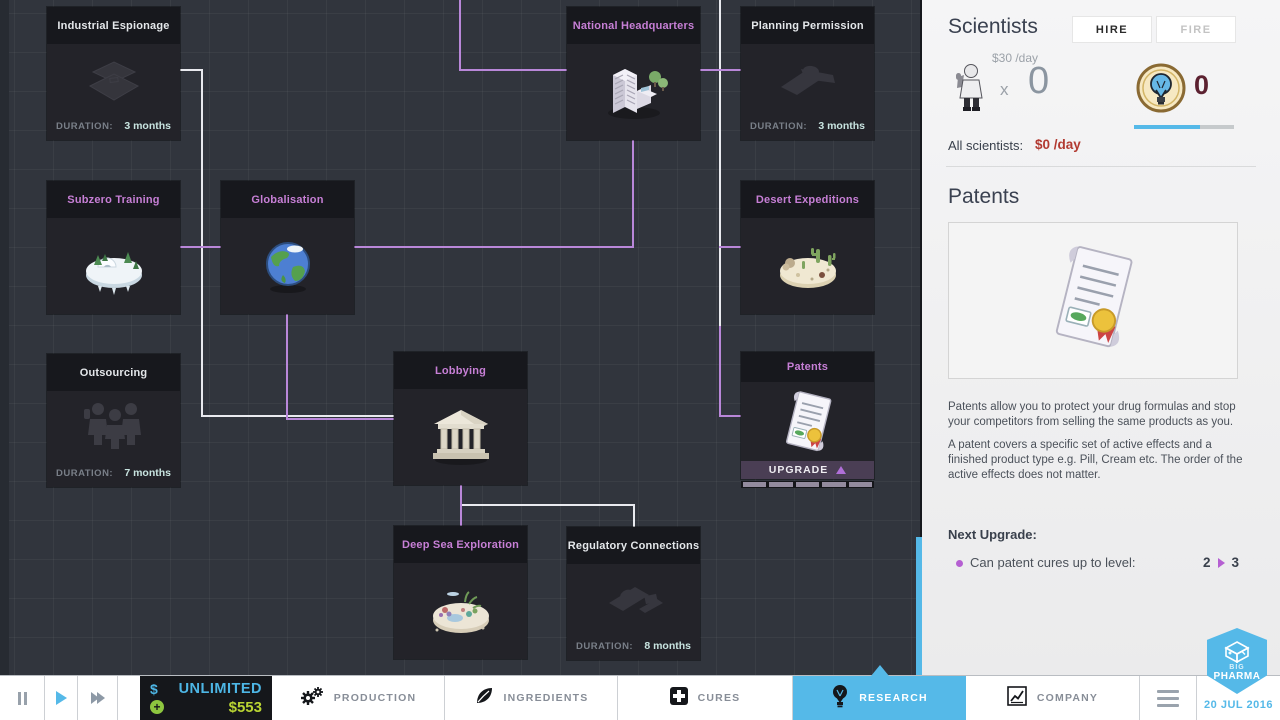 The width and height of the screenshot is (1280, 720). I want to click on research-node-national-headquarters: National Headquarters, so click(633, 73).